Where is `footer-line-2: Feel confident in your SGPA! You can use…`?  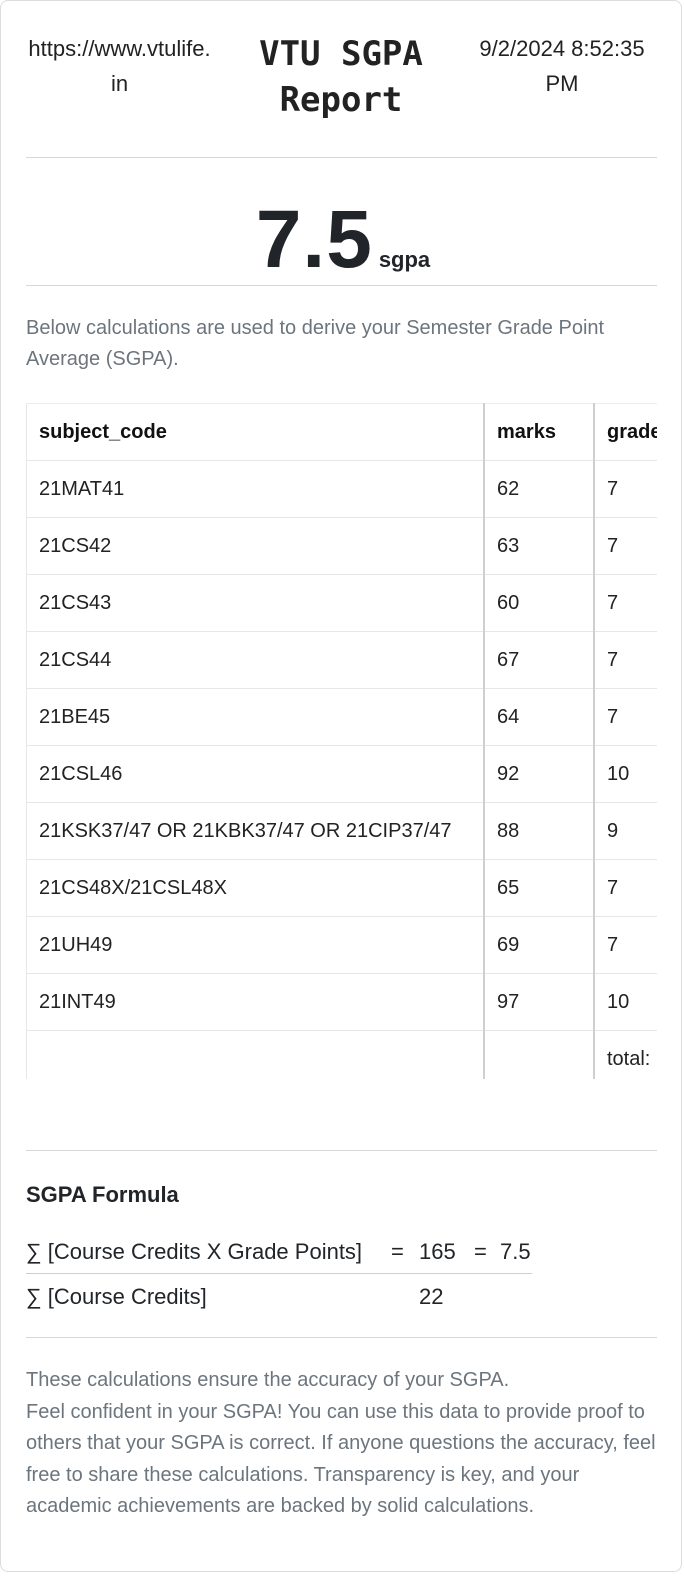
footer-line-2: Feel confident in your SGPA! You can use… is located at coordinates (341, 1459).